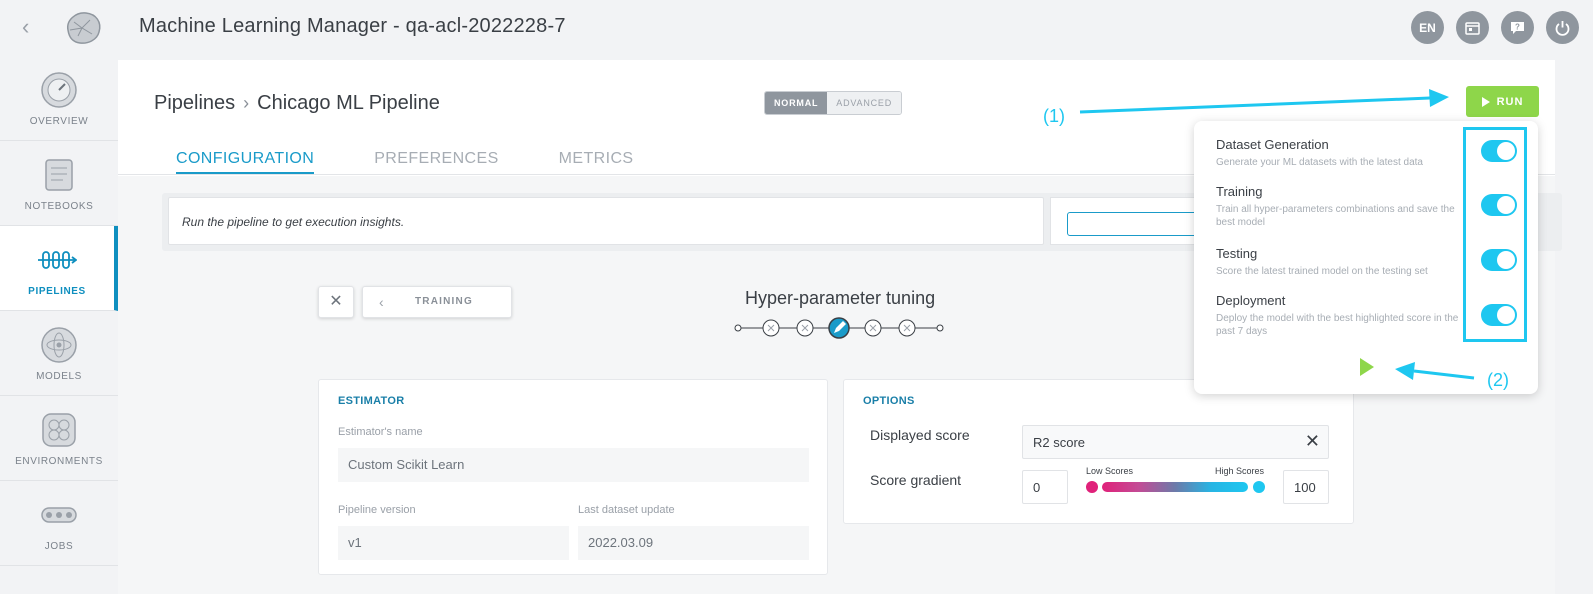  Describe the element at coordinates (59, 546) in the screenshot. I see `sidebar-item-label: JOBS` at that location.